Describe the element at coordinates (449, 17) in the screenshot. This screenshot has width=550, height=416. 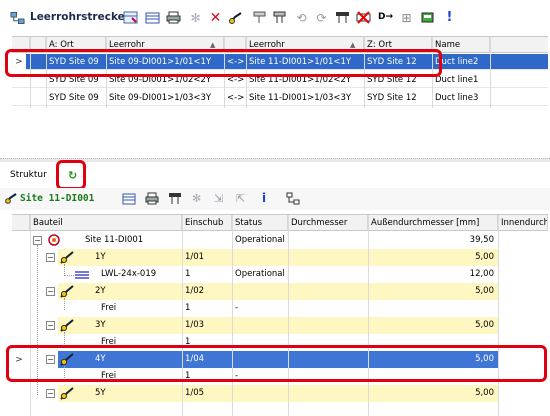
I see `warning-icon: !` at that location.